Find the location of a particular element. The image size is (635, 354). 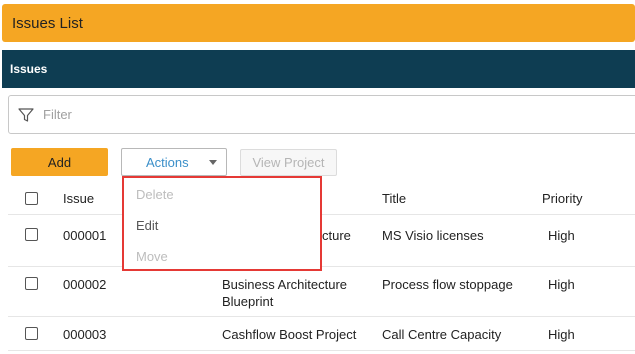

issue-id: 000001 is located at coordinates (85, 235).